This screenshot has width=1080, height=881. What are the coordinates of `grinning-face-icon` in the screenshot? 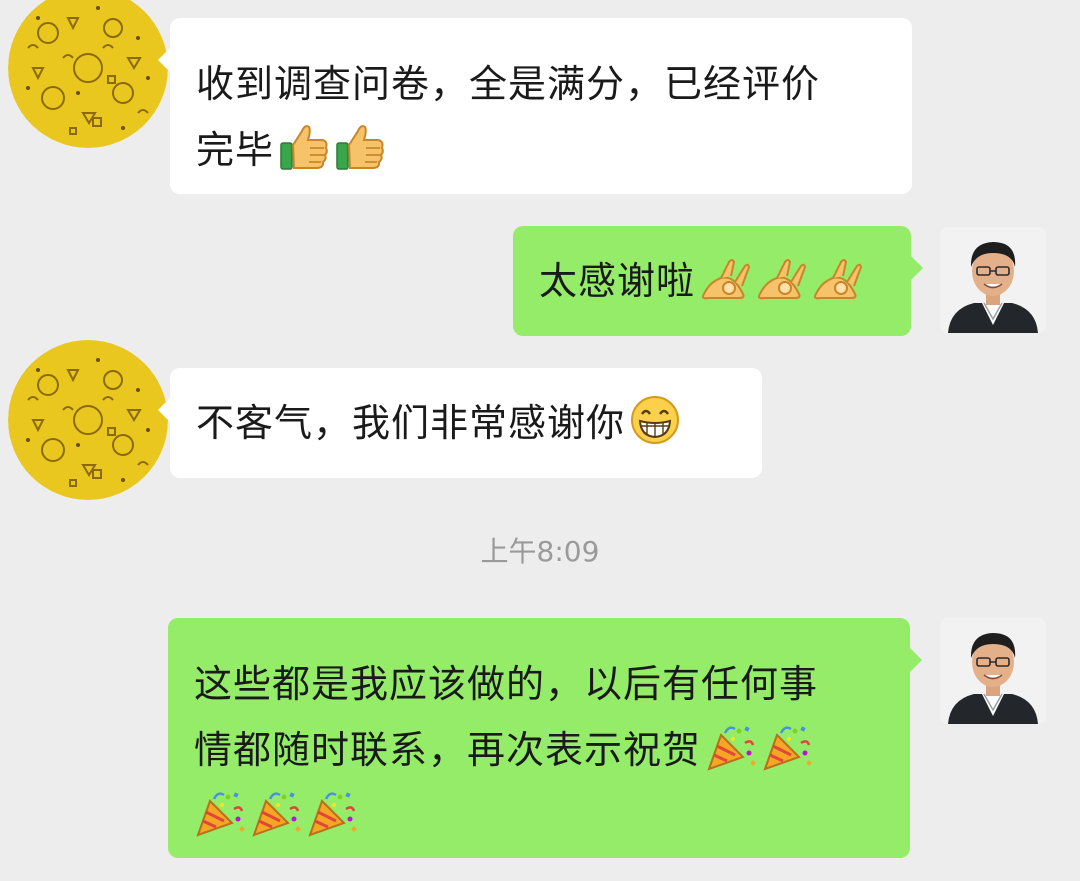 It's located at (655, 420).